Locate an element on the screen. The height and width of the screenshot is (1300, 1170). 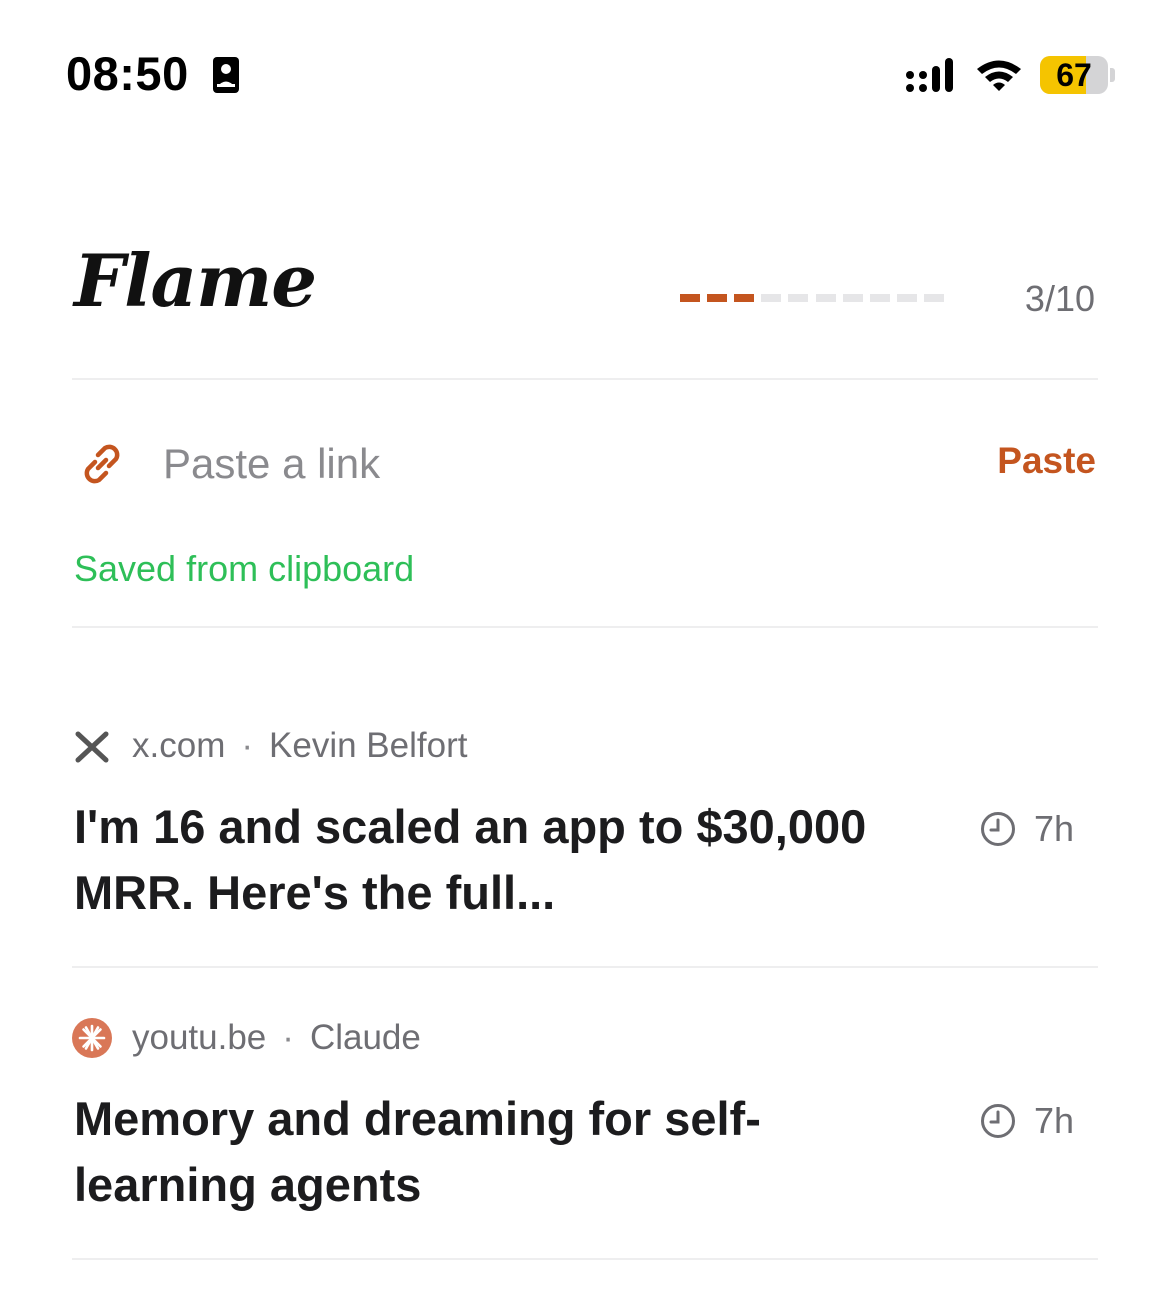
progress-count: 3/10 is located at coordinates (1059, 298).